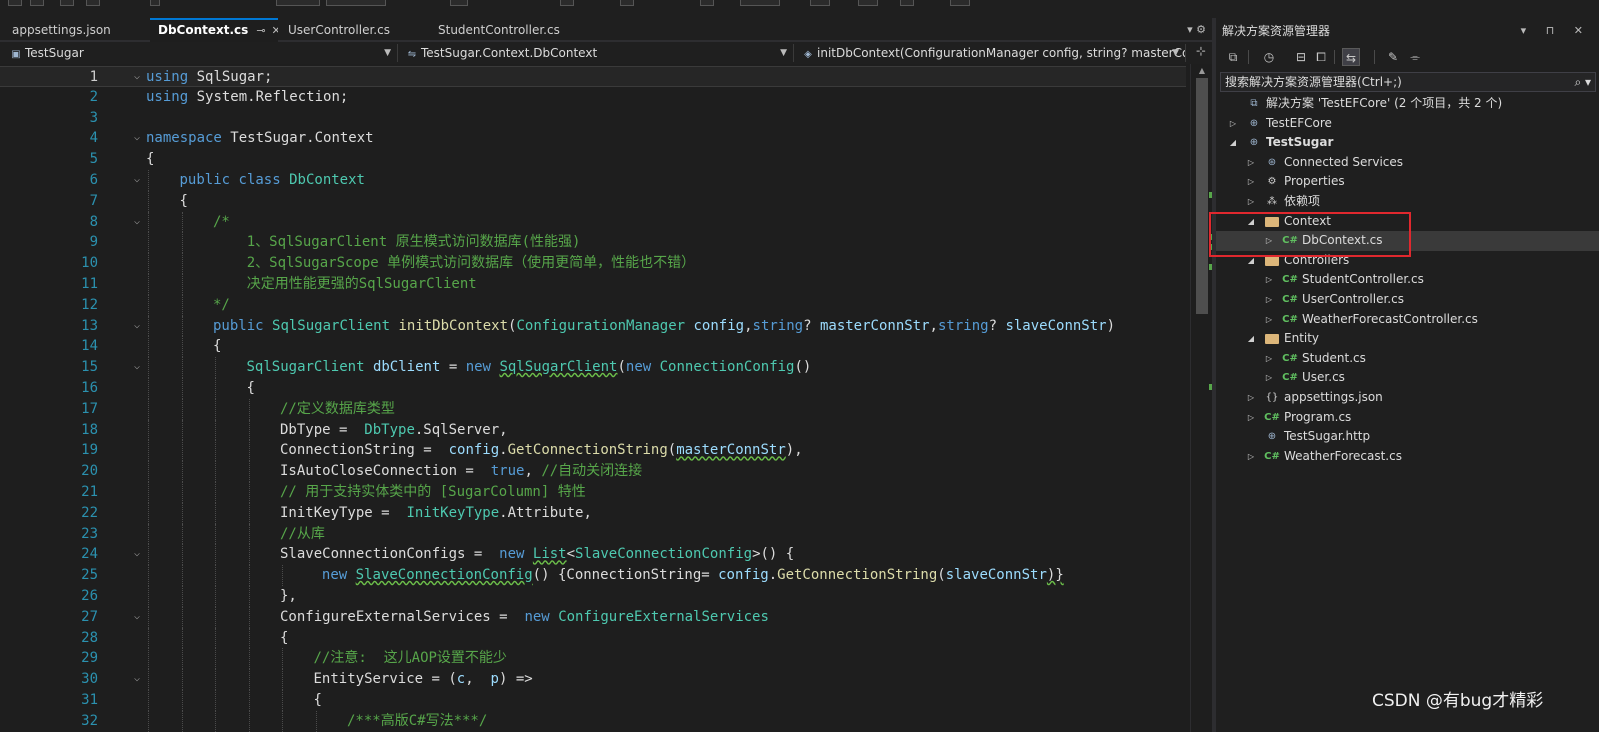  What do you see at coordinates (1407, 339) in the screenshot?
I see `tree-item: ◢ Entity` at bounding box center [1407, 339].